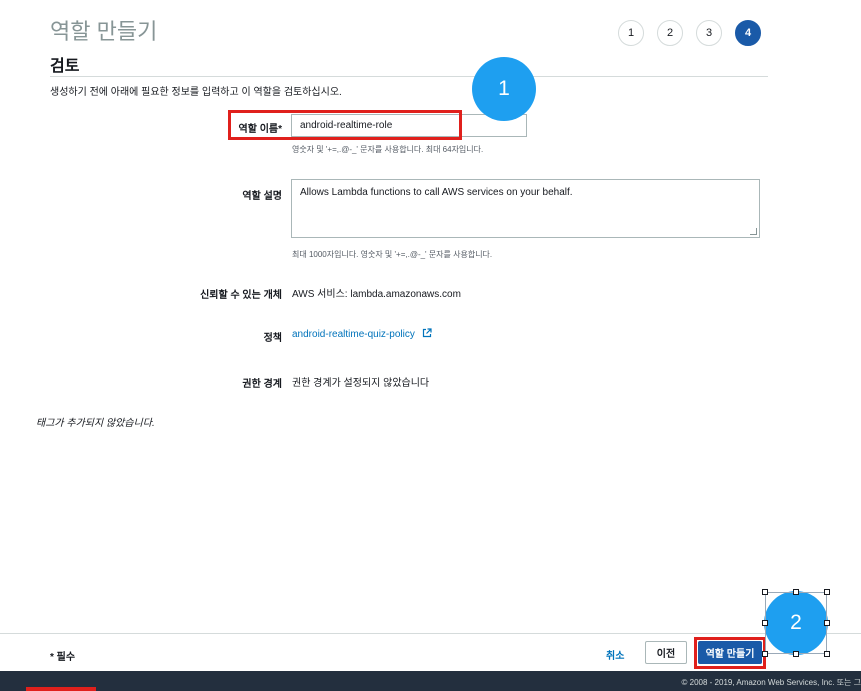 This screenshot has height=691, width=861. Describe the element at coordinates (388, 149) in the screenshot. I see `role-name-hint: 영숫자 및 '+=,.@-_' 문자를 사용합니다. 최대 64자입니다.` at that location.